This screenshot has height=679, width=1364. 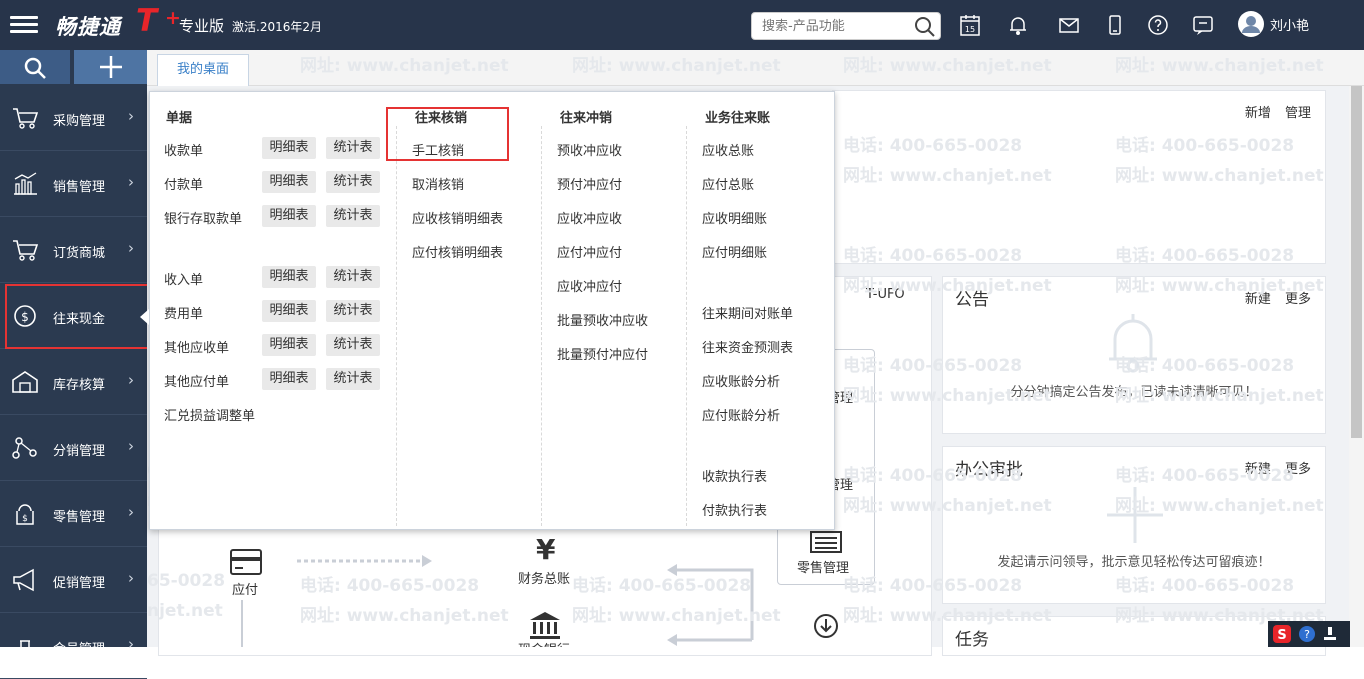 What do you see at coordinates (457, 251) in the screenshot?
I see `ap-writeoff-detail-link: 应付核销明细表` at bounding box center [457, 251].